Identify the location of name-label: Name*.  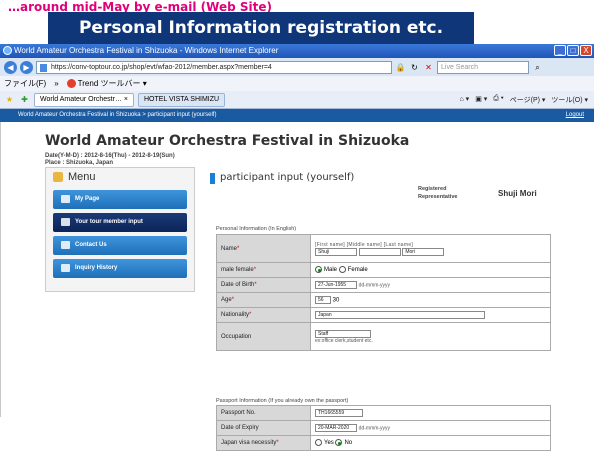
(264, 249).